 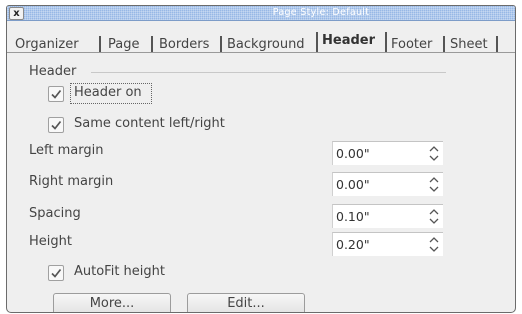 What do you see at coordinates (184, 44) in the screenshot?
I see `tab-borders: Borders` at bounding box center [184, 44].